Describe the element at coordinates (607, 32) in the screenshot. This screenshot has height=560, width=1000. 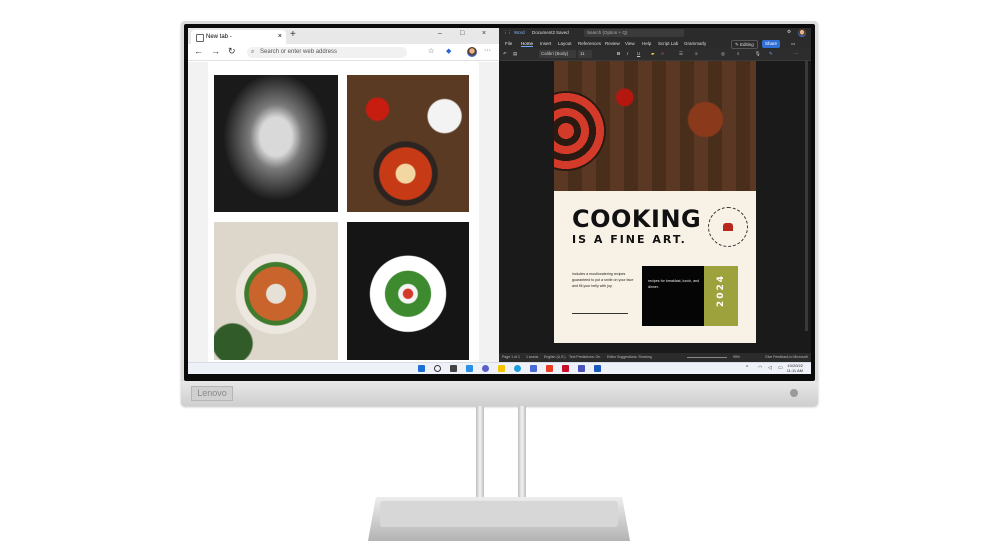
I see `word-search-placeholder: Search (Option + Q)` at that location.